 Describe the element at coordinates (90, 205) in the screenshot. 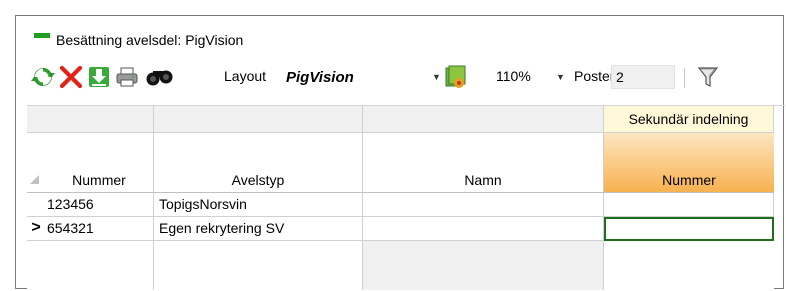

I see `cell-nummer: 123456` at that location.